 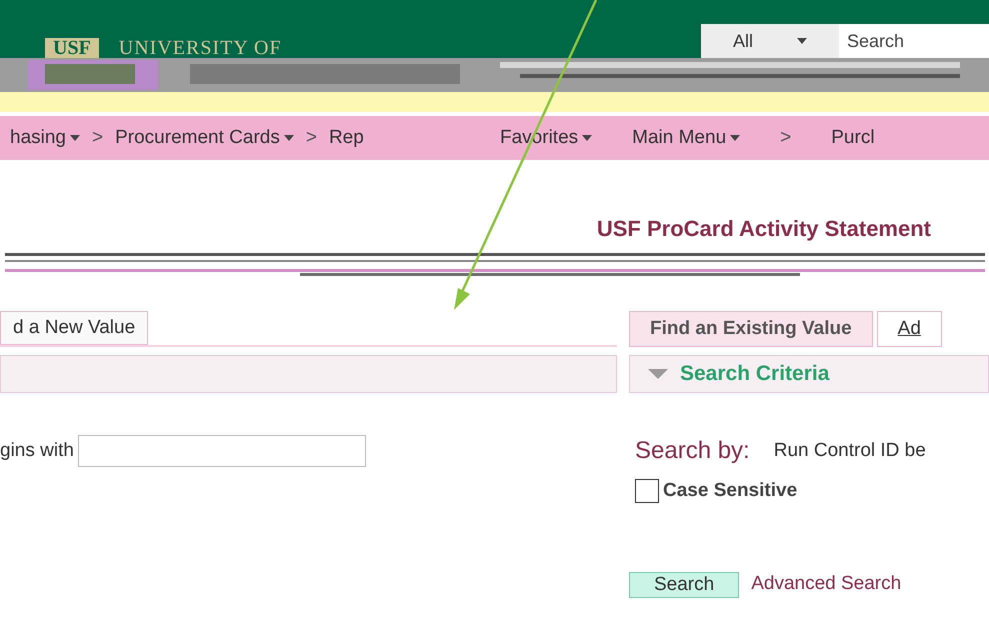 What do you see at coordinates (222, 451) in the screenshot?
I see `input-field` at bounding box center [222, 451].